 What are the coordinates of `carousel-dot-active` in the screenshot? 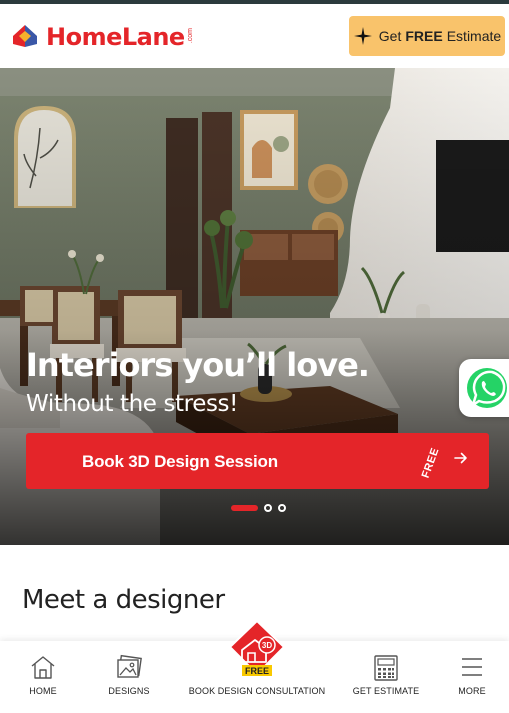 It's located at (244, 508).